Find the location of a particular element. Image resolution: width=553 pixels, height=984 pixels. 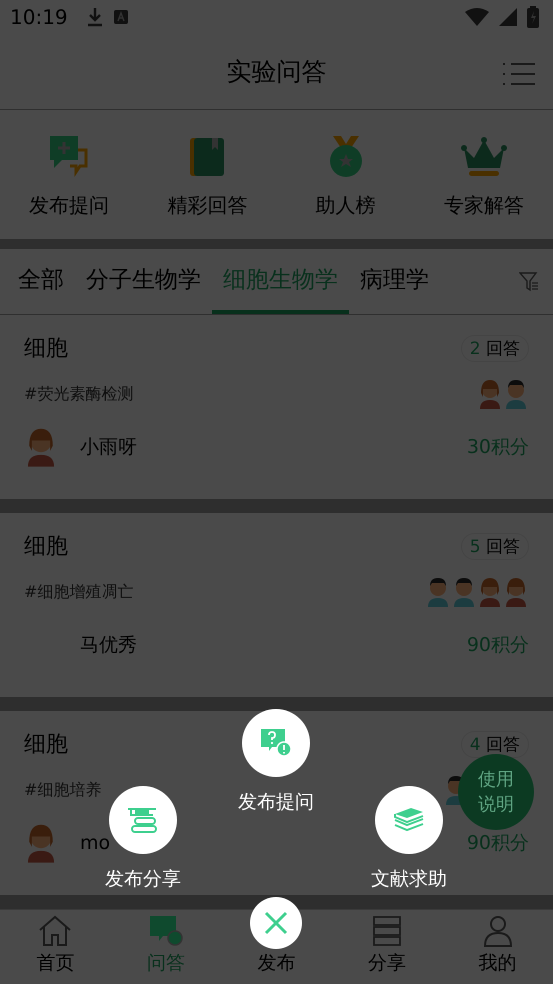

author-name: 小雨呀 is located at coordinates (108, 447).